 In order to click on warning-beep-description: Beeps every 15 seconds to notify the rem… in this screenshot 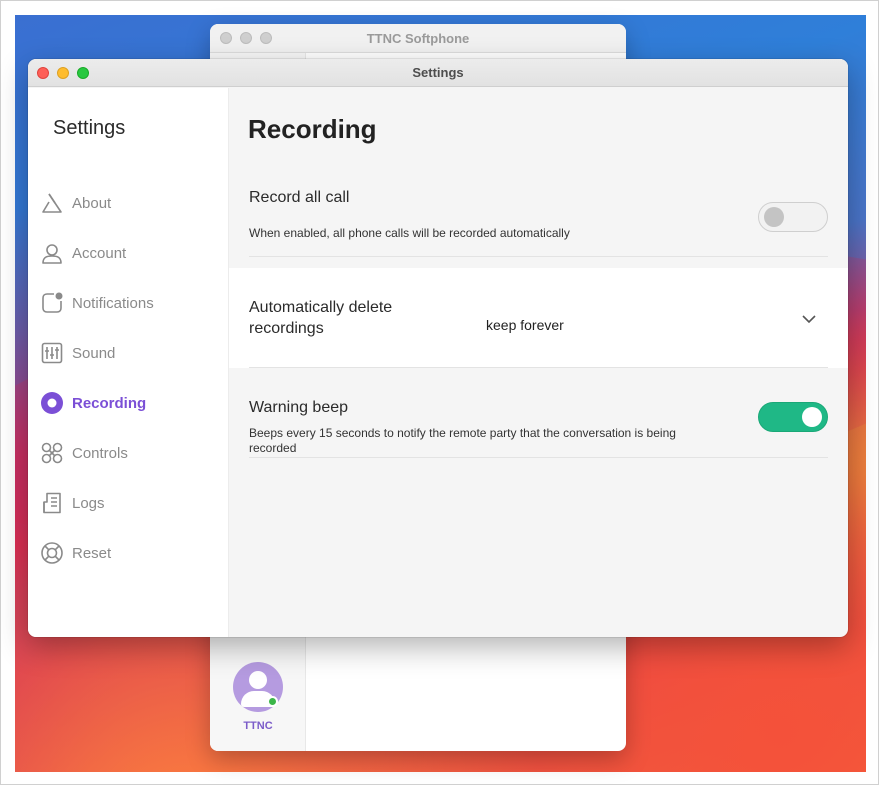, I will do `click(462, 440)`.